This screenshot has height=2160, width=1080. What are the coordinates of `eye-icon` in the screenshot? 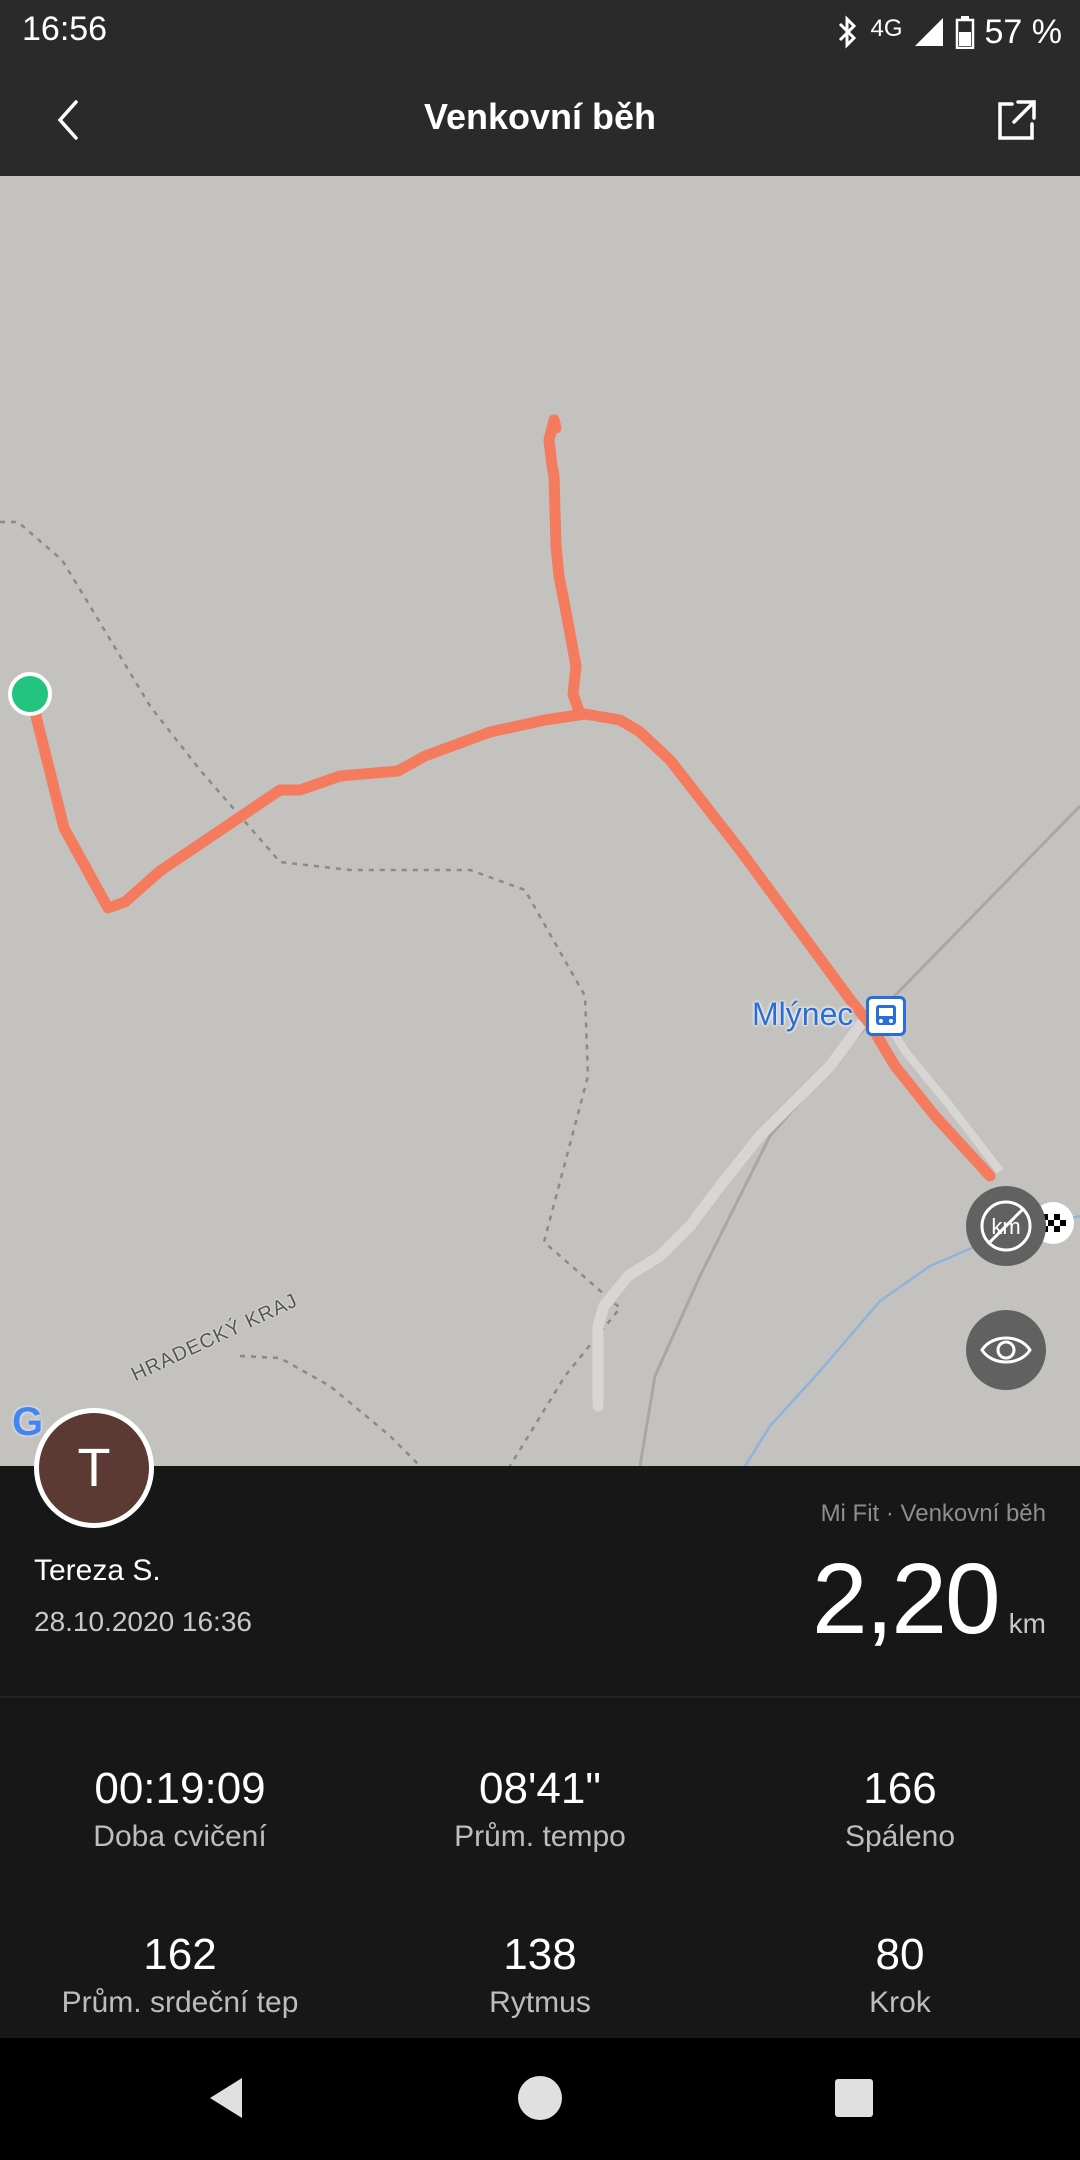 It's located at (1006, 1350).